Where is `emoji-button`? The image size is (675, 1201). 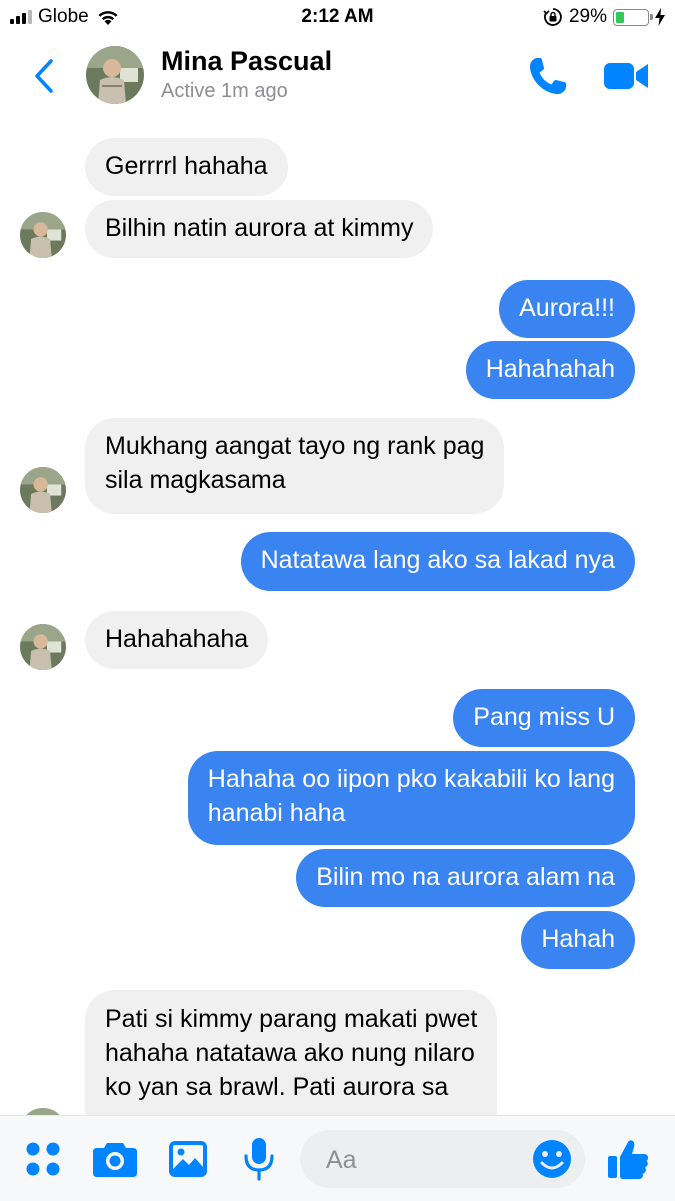
emoji-button is located at coordinates (552, 1159).